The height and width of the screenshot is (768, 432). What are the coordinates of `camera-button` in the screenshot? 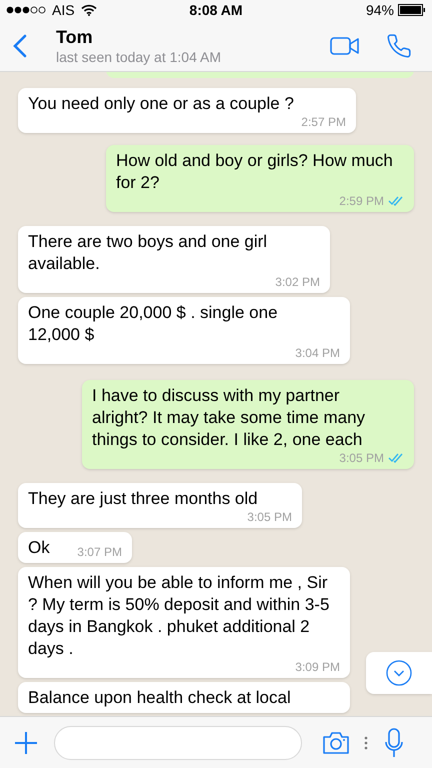 It's located at (336, 742).